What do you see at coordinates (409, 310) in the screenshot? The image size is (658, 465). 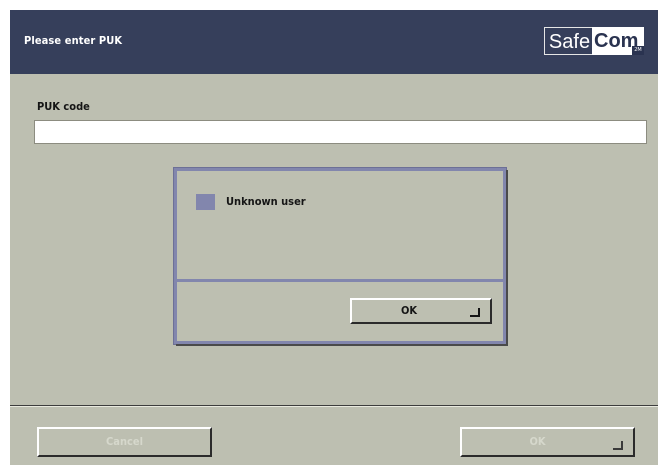 I see `dialog-ok-label: OK` at bounding box center [409, 310].